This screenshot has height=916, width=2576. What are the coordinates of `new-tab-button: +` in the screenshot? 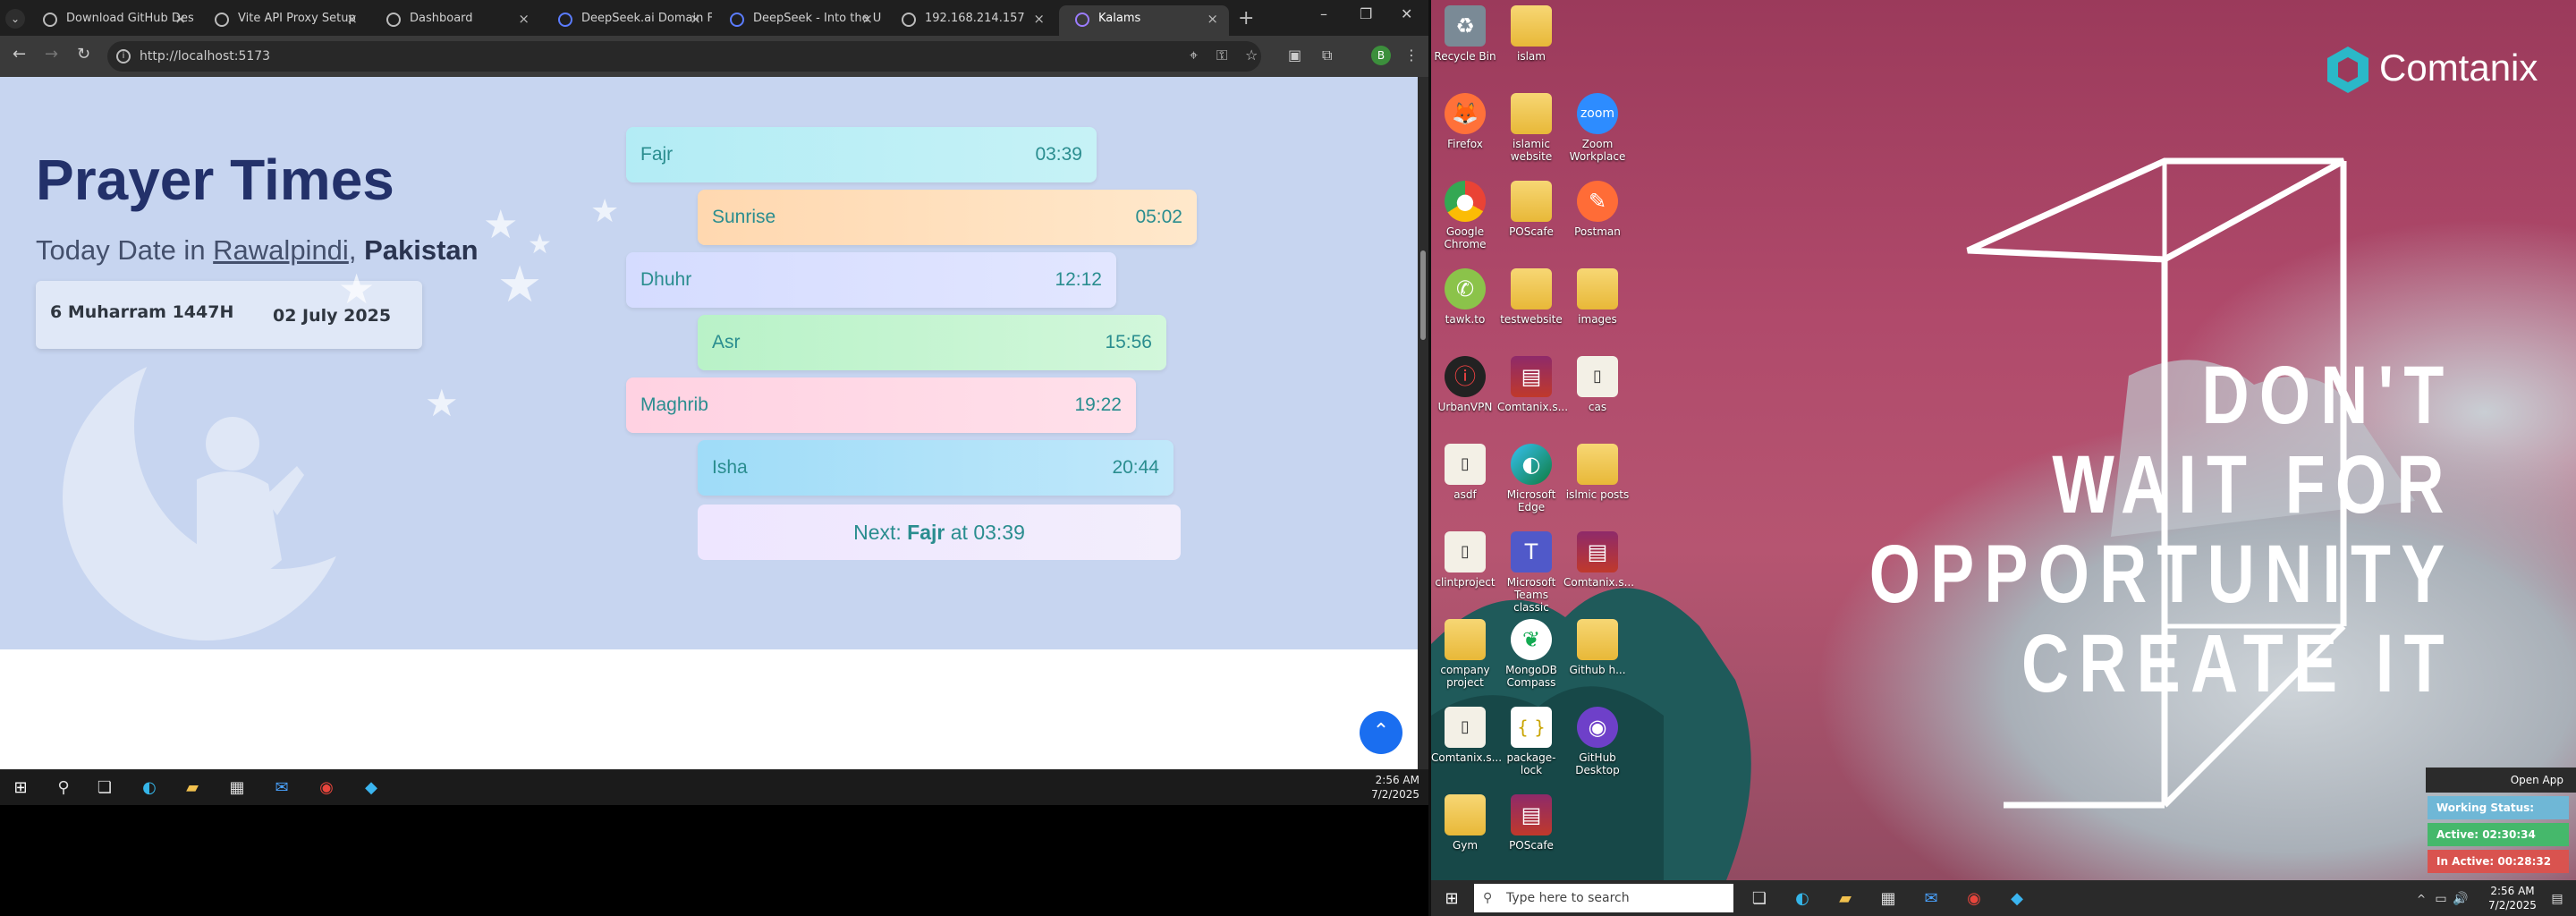 It's located at (1246, 18).